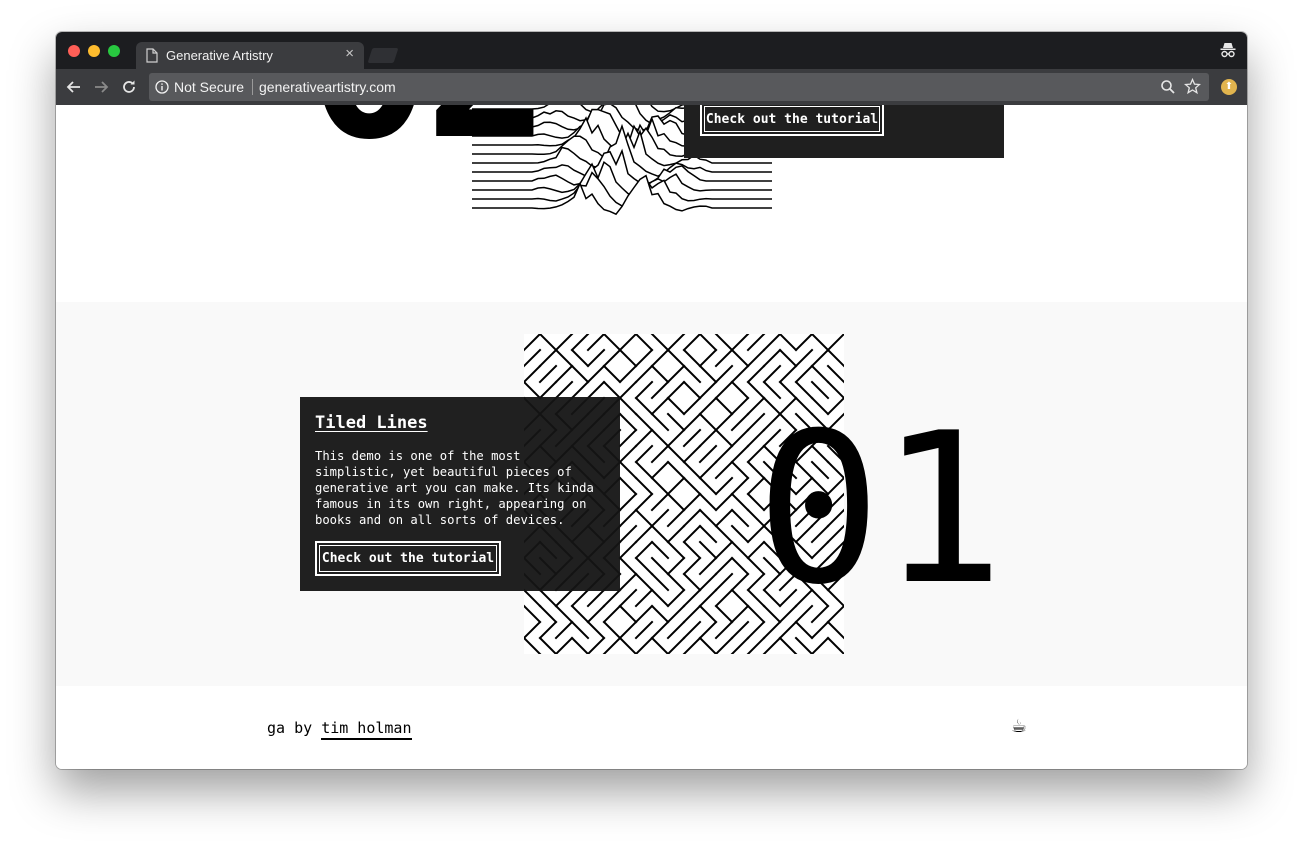 The height and width of the screenshot is (849, 1303). I want to click on extension-icon: ⬆, so click(1229, 87).